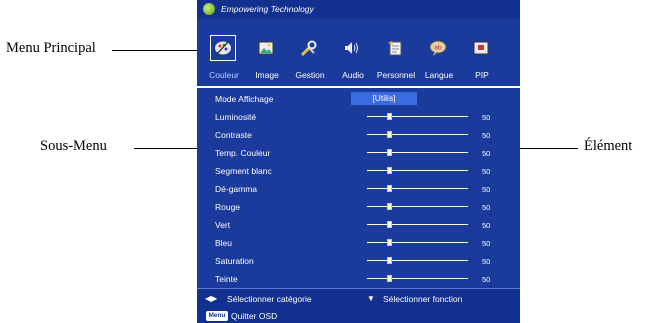 The height and width of the screenshot is (323, 656). Describe the element at coordinates (358, 188) in the screenshot. I see `submenu-row: Dé-gamma 50` at that location.